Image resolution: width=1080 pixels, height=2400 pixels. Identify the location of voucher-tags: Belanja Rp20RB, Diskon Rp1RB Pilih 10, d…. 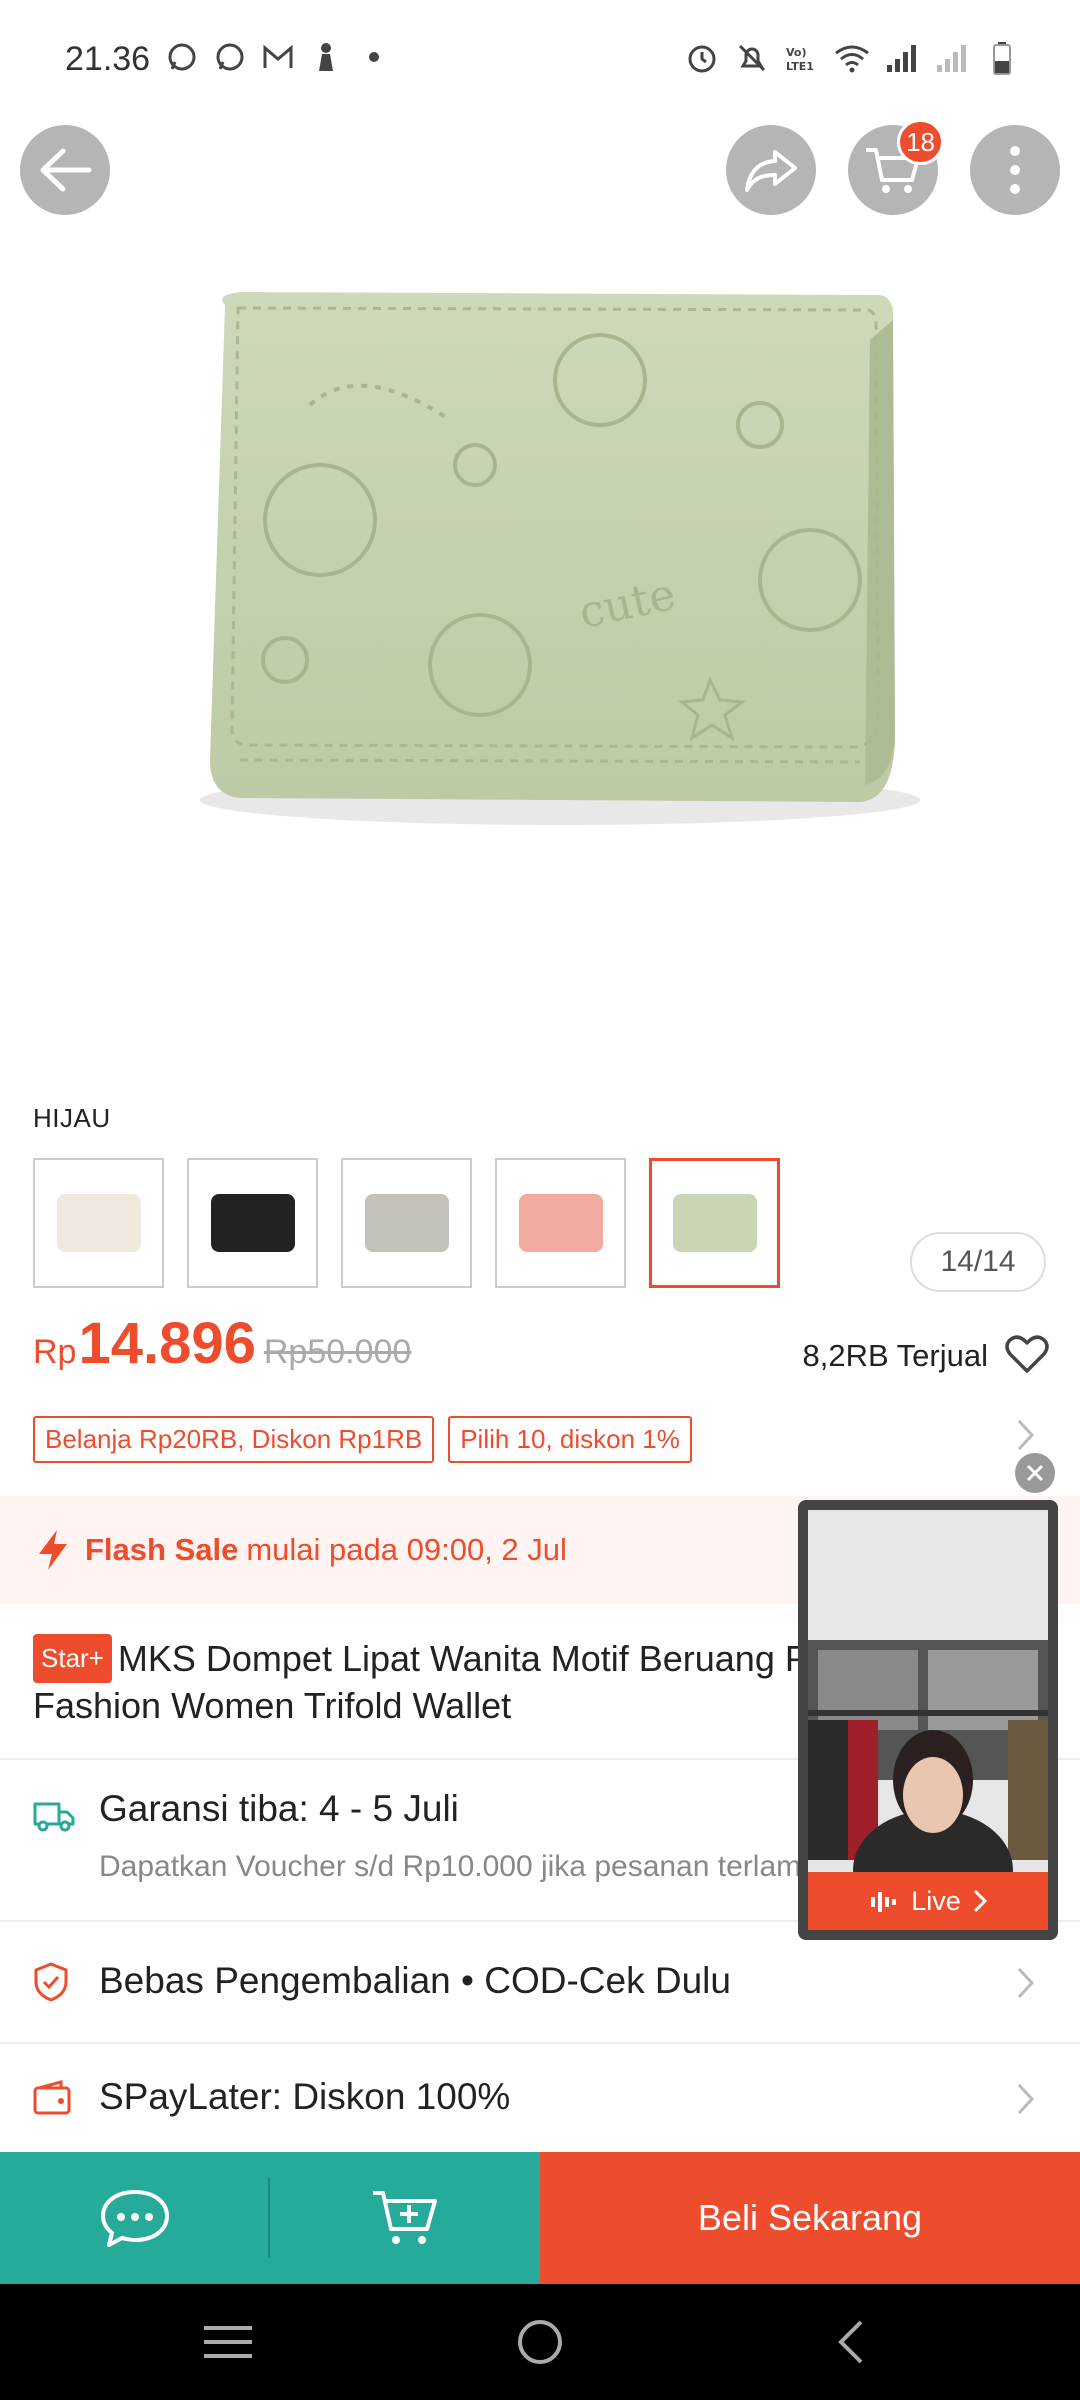
(362, 1439).